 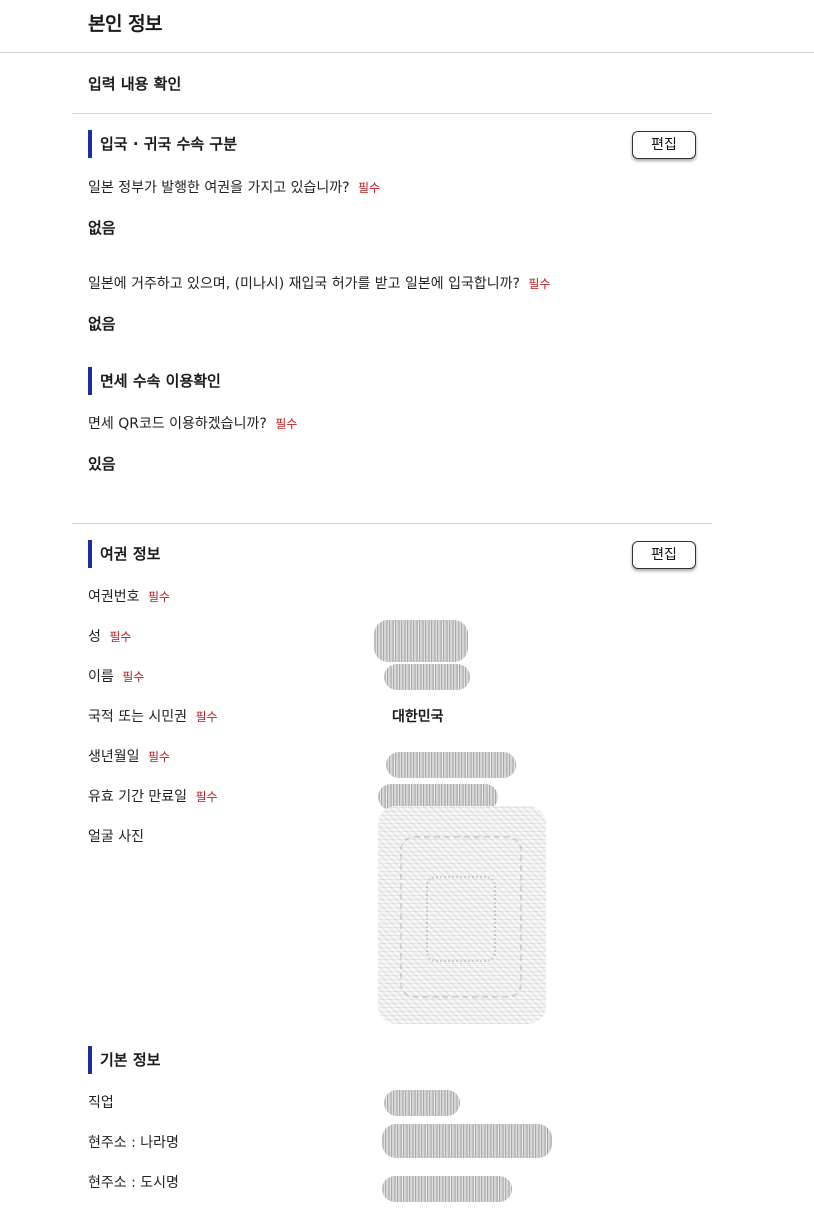 I want to click on redacted-given-name, so click(x=427, y=677).